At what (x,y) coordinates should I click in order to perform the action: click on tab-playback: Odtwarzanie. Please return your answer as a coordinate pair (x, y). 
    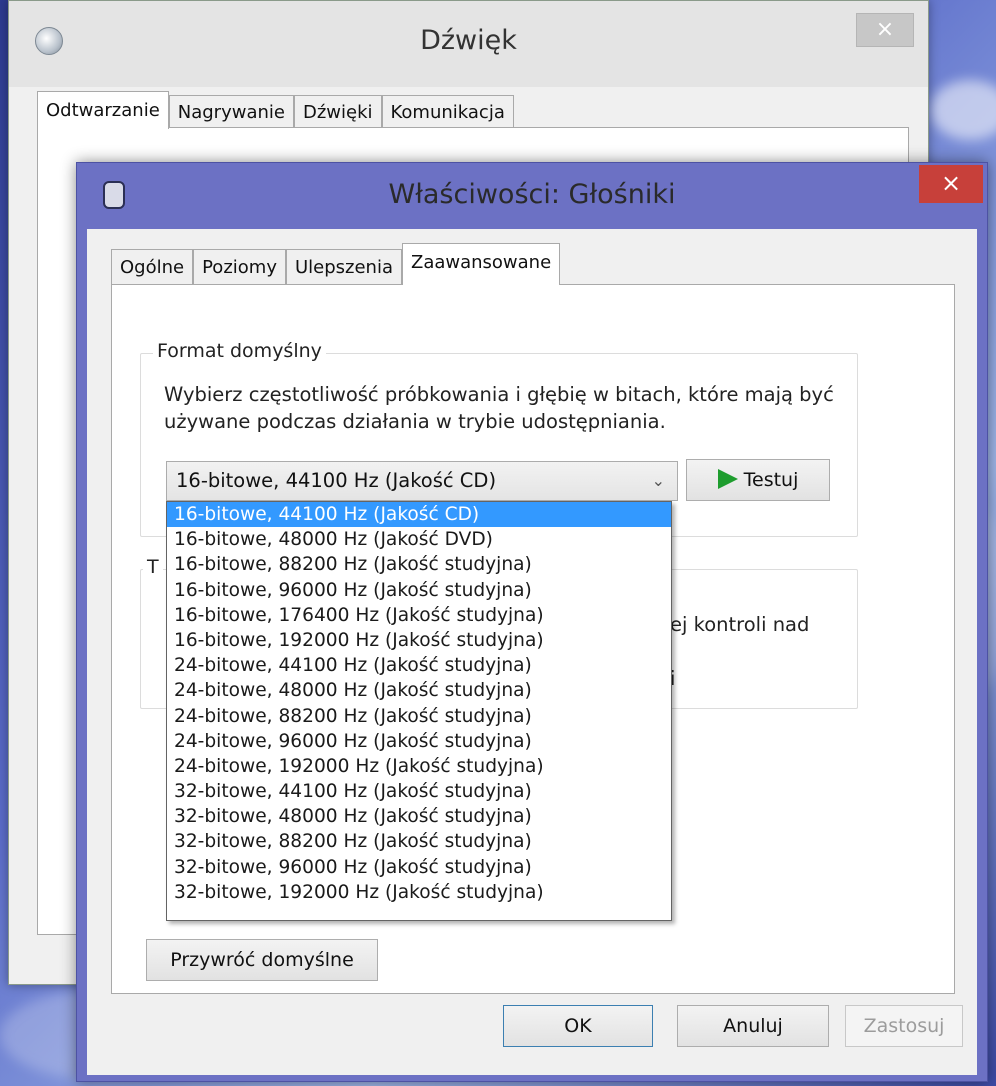
    Looking at the image, I should click on (103, 110).